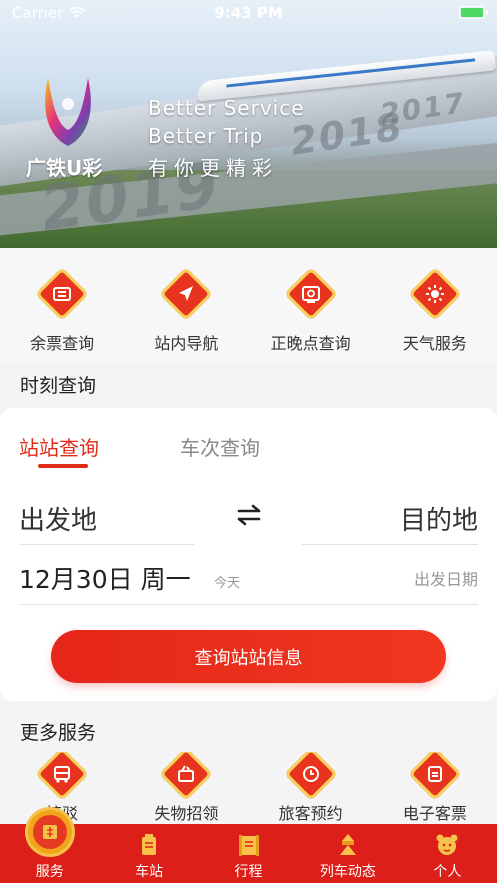  I want to click on more-service-reservation: 旅客预约, so click(311, 788).